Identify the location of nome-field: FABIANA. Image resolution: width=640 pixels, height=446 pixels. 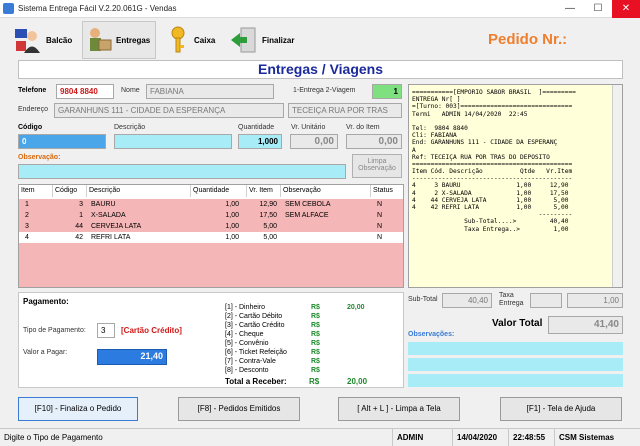
(210, 91).